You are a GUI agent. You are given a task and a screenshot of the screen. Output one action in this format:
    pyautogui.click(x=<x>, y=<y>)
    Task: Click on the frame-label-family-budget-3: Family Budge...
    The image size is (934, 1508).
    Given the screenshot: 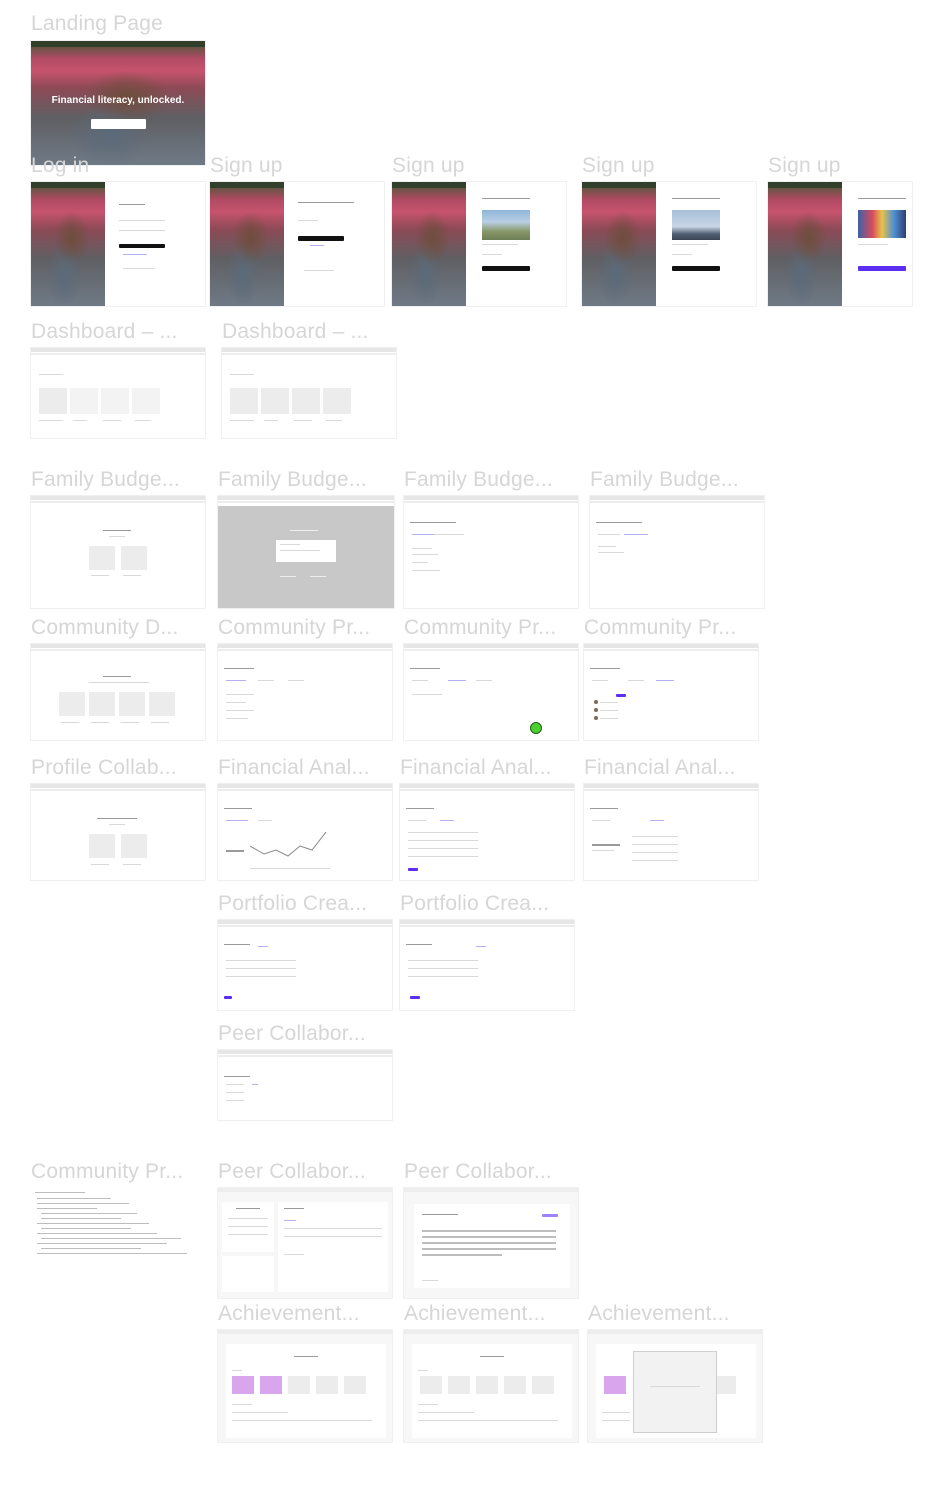 What is the action you would take?
    pyautogui.click(x=478, y=479)
    